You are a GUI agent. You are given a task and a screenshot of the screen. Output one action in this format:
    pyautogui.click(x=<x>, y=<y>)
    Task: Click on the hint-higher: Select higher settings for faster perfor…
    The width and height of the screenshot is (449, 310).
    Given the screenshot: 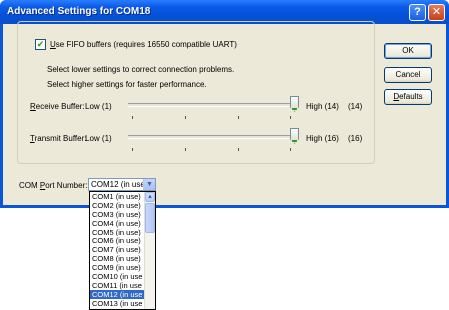 What is the action you would take?
    pyautogui.click(x=127, y=84)
    